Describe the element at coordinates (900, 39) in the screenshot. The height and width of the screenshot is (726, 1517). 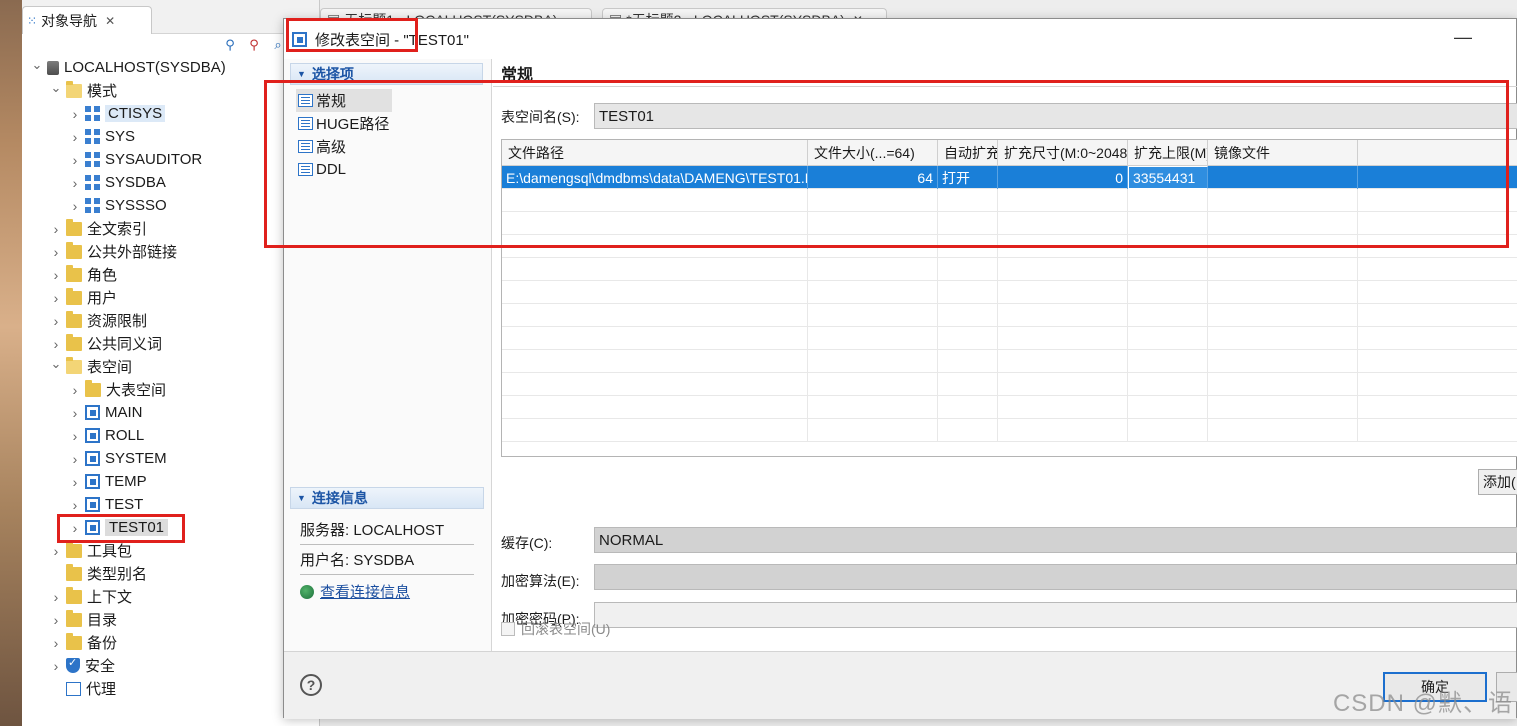
I see `dialog-titlebar: 修改表空间 - "TEST01" —` at that location.